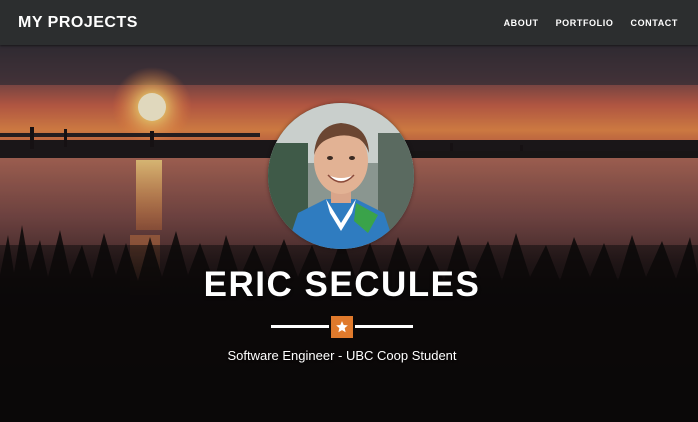 Image resolution: width=698 pixels, height=422 pixels. I want to click on nav-link-contact: CONTACT, so click(654, 23).